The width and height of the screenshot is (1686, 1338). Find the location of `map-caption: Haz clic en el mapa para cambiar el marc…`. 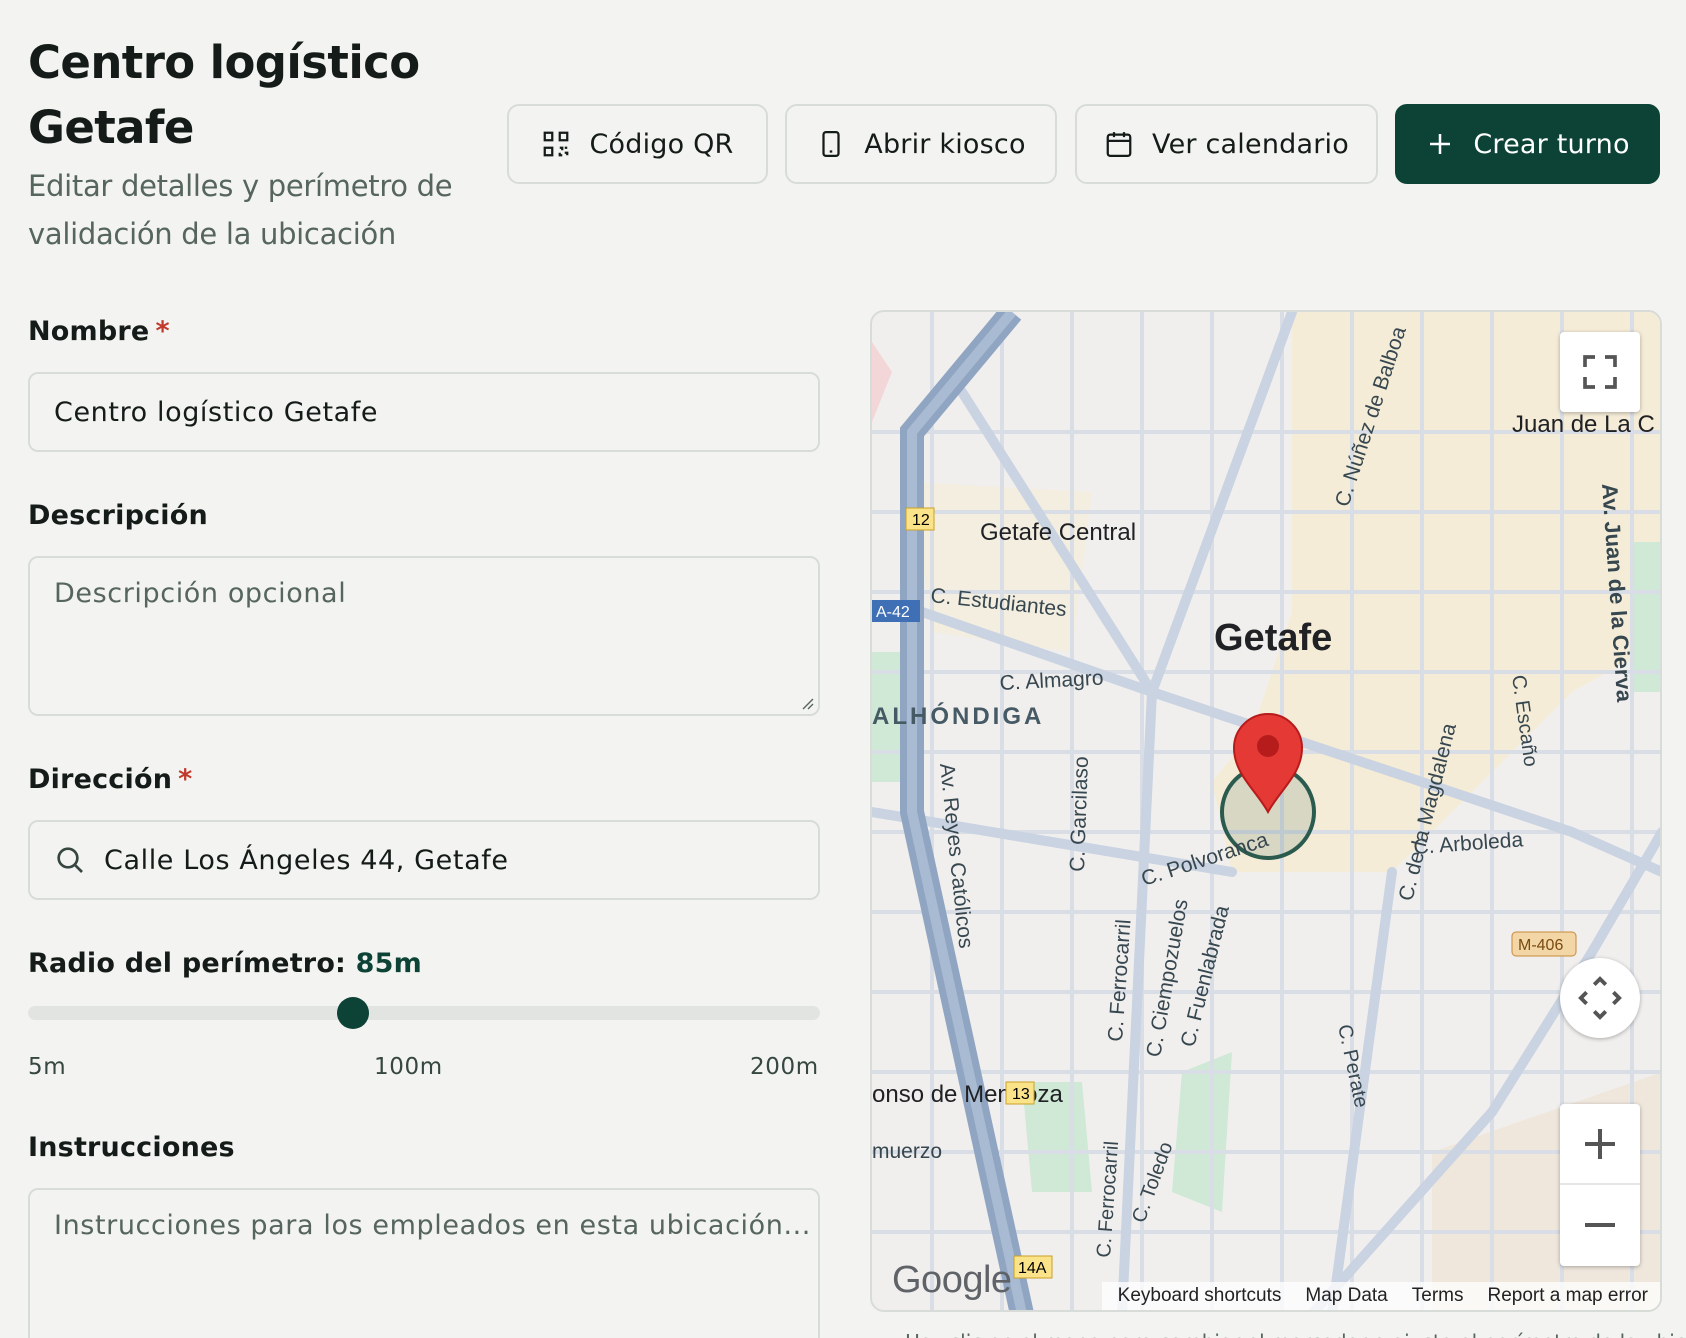

map-caption: Haz clic en el mapa para cambiar el marc… is located at coordinates (1295, 1334).